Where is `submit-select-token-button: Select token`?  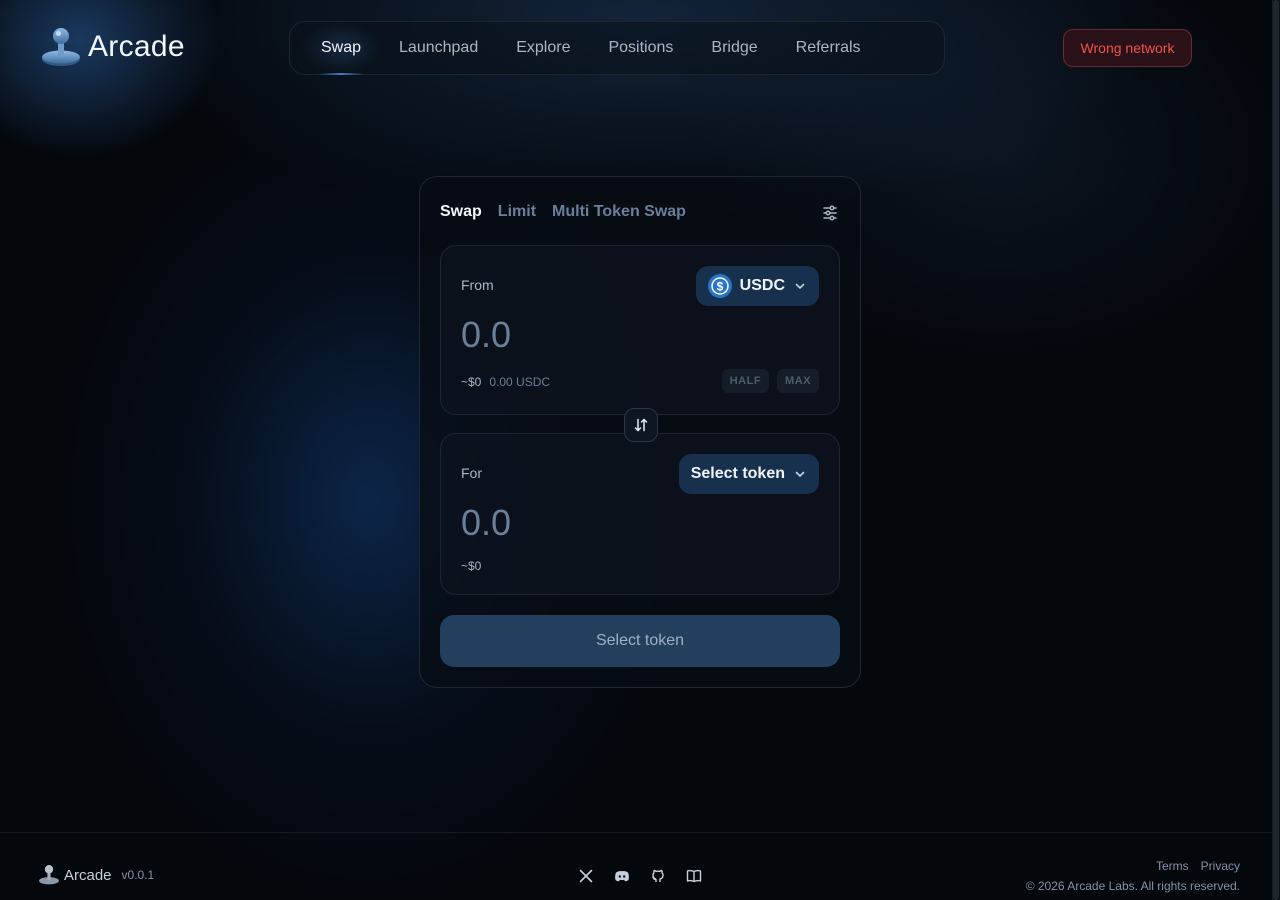
submit-select-token-button: Select token is located at coordinates (640, 641).